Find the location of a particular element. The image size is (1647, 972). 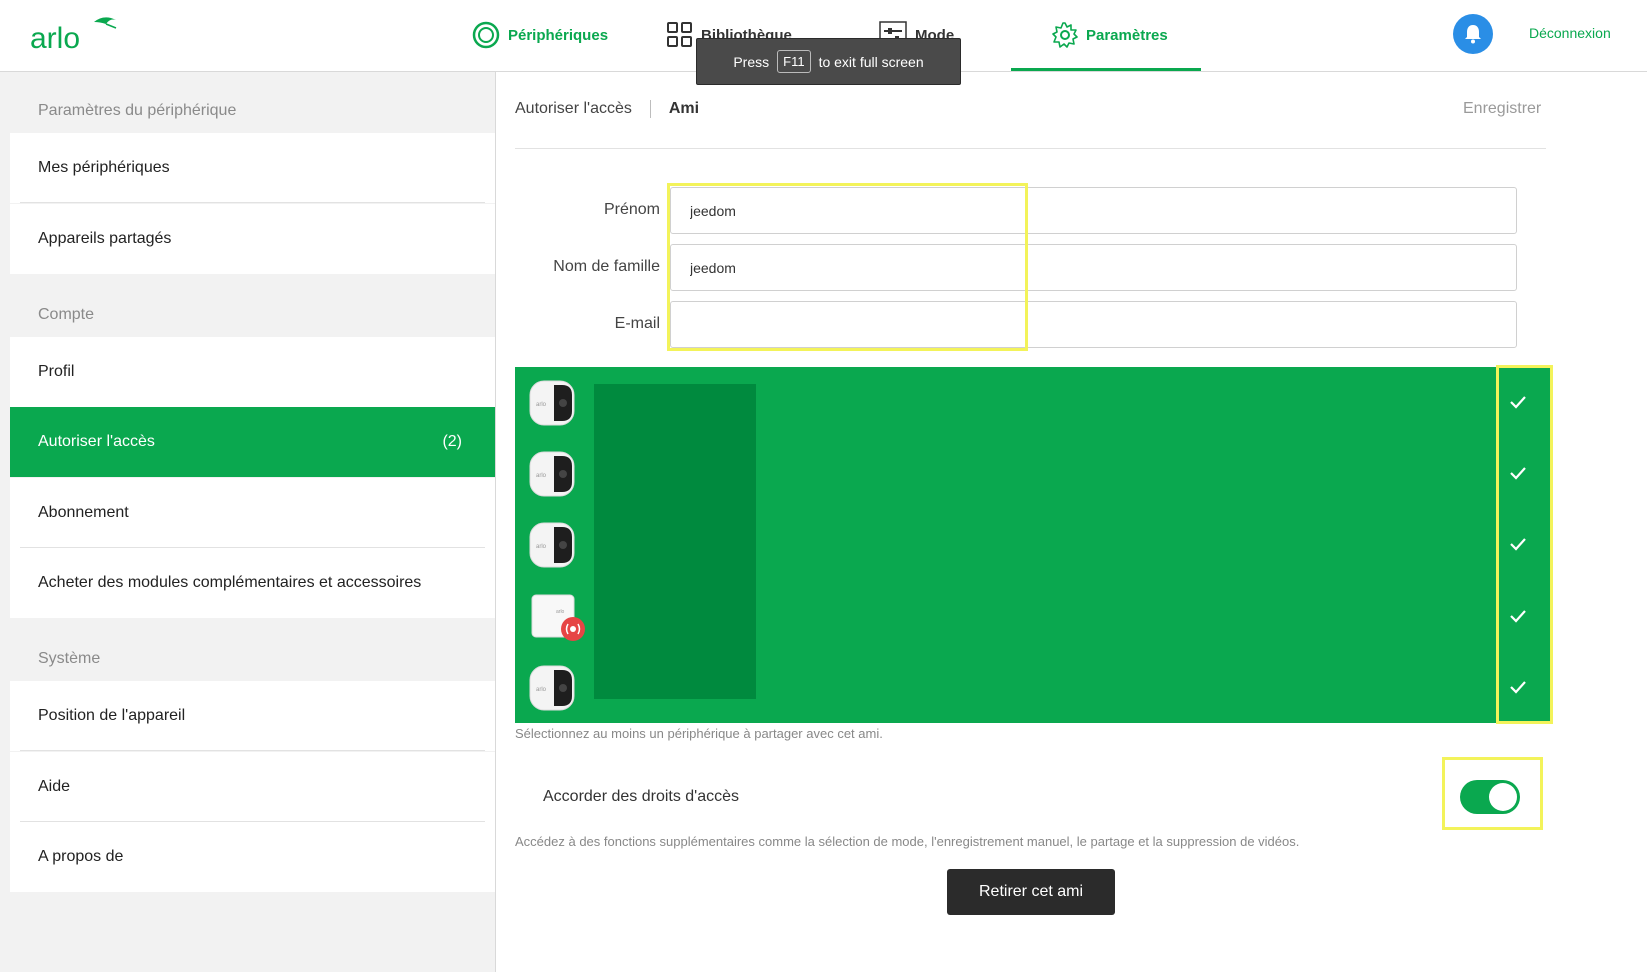

arlo-logo: arlo is located at coordinates (80, 34).